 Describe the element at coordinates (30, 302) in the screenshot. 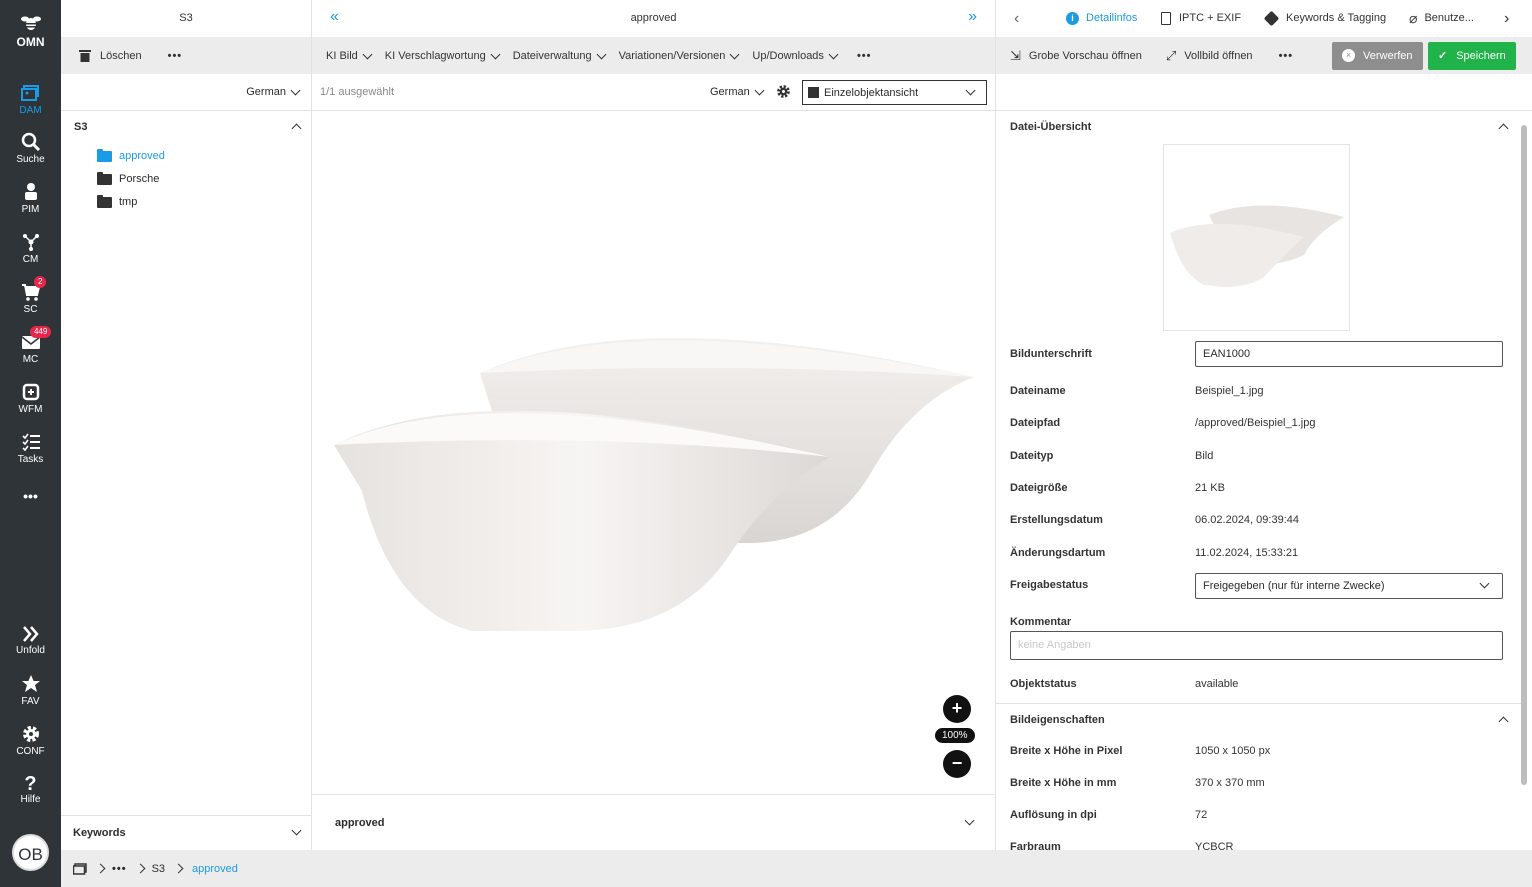

I see `nav-sc: SC 2` at that location.